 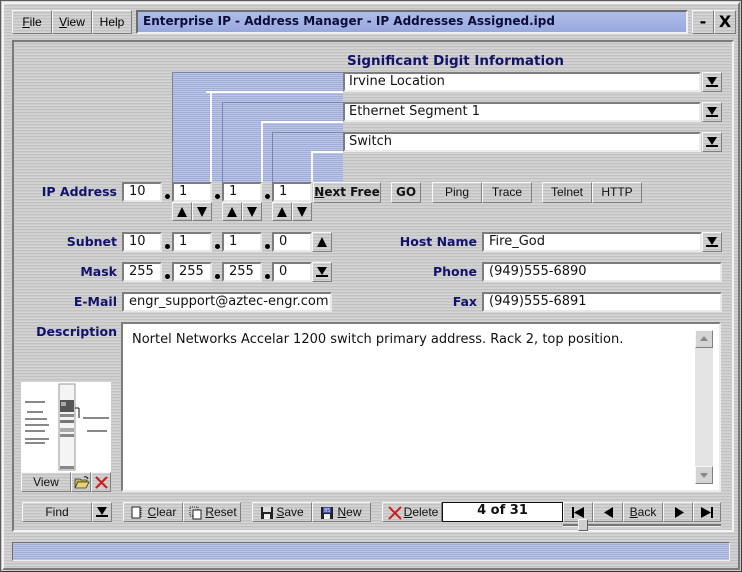 What do you see at coordinates (79, 191) in the screenshot?
I see `ip-address-label: IP Address` at bounding box center [79, 191].